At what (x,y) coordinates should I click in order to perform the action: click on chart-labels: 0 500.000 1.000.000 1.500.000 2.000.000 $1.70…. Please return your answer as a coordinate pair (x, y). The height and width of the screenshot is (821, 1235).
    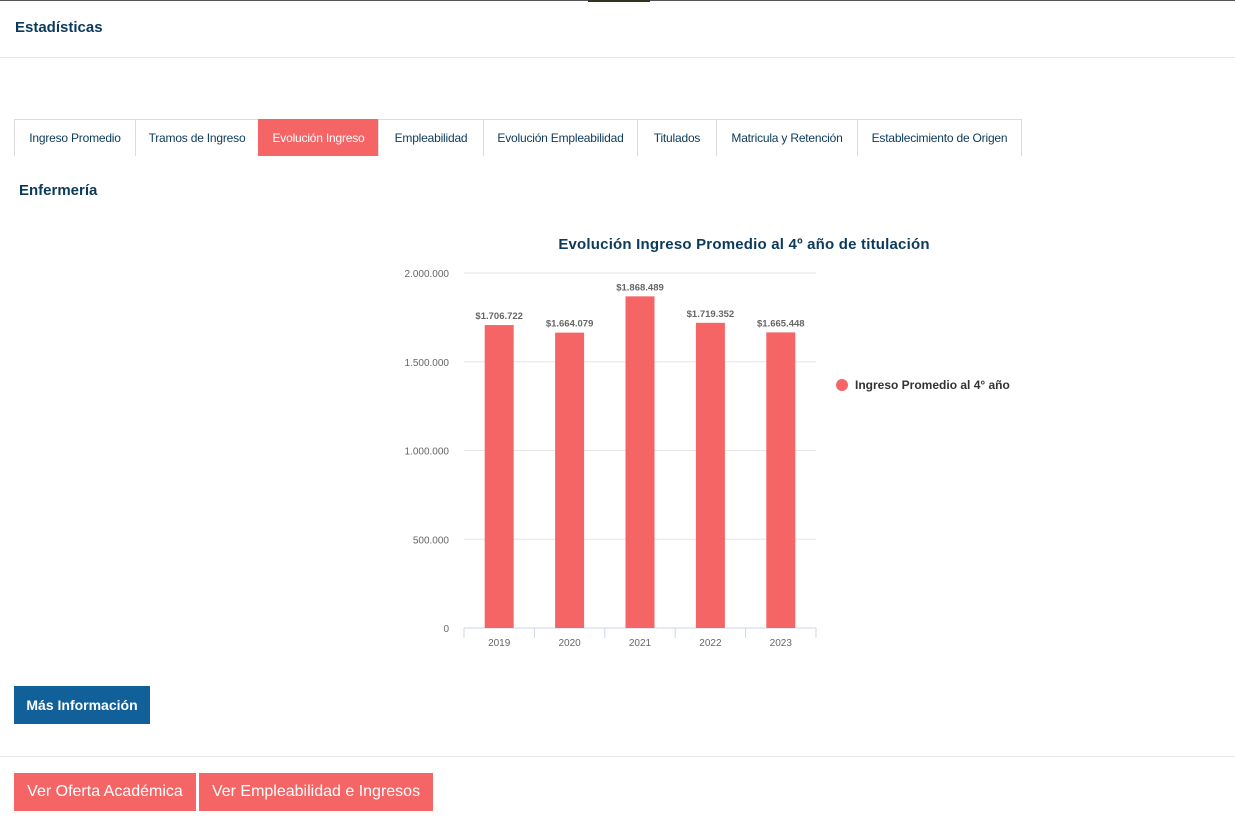
    Looking at the image, I should click on (605, 459).